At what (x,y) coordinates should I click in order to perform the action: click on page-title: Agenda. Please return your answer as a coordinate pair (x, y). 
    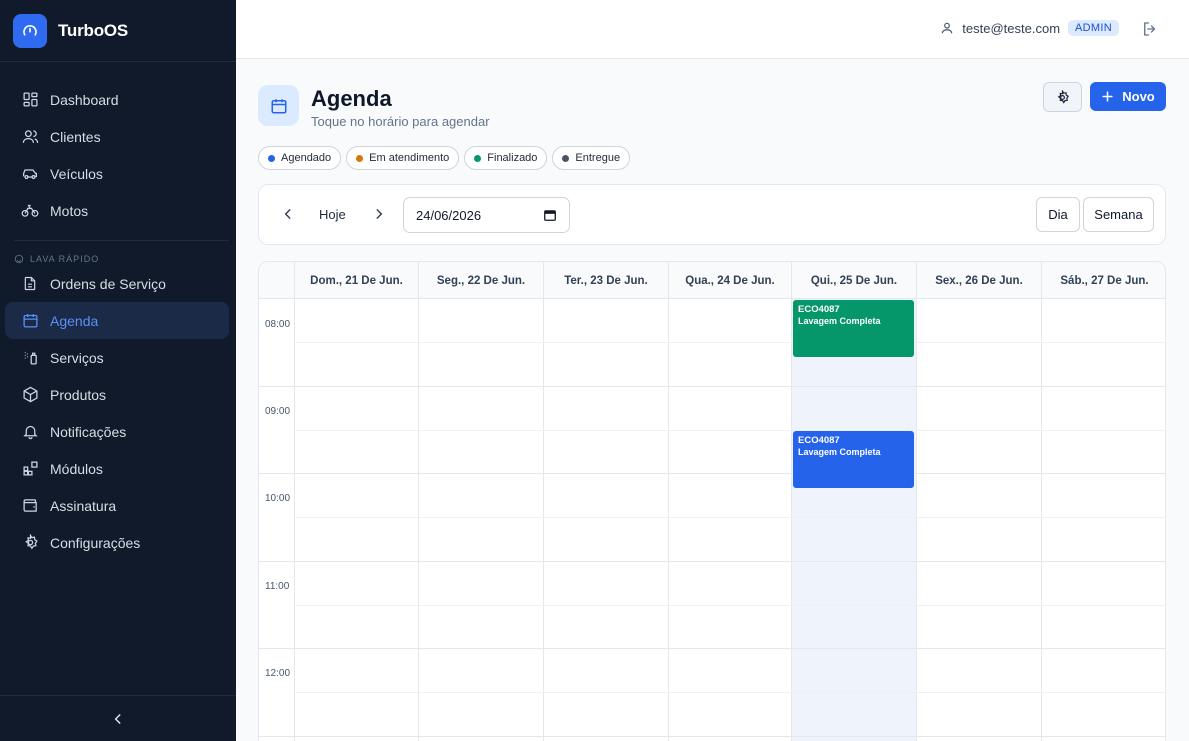
    Looking at the image, I should click on (351, 98).